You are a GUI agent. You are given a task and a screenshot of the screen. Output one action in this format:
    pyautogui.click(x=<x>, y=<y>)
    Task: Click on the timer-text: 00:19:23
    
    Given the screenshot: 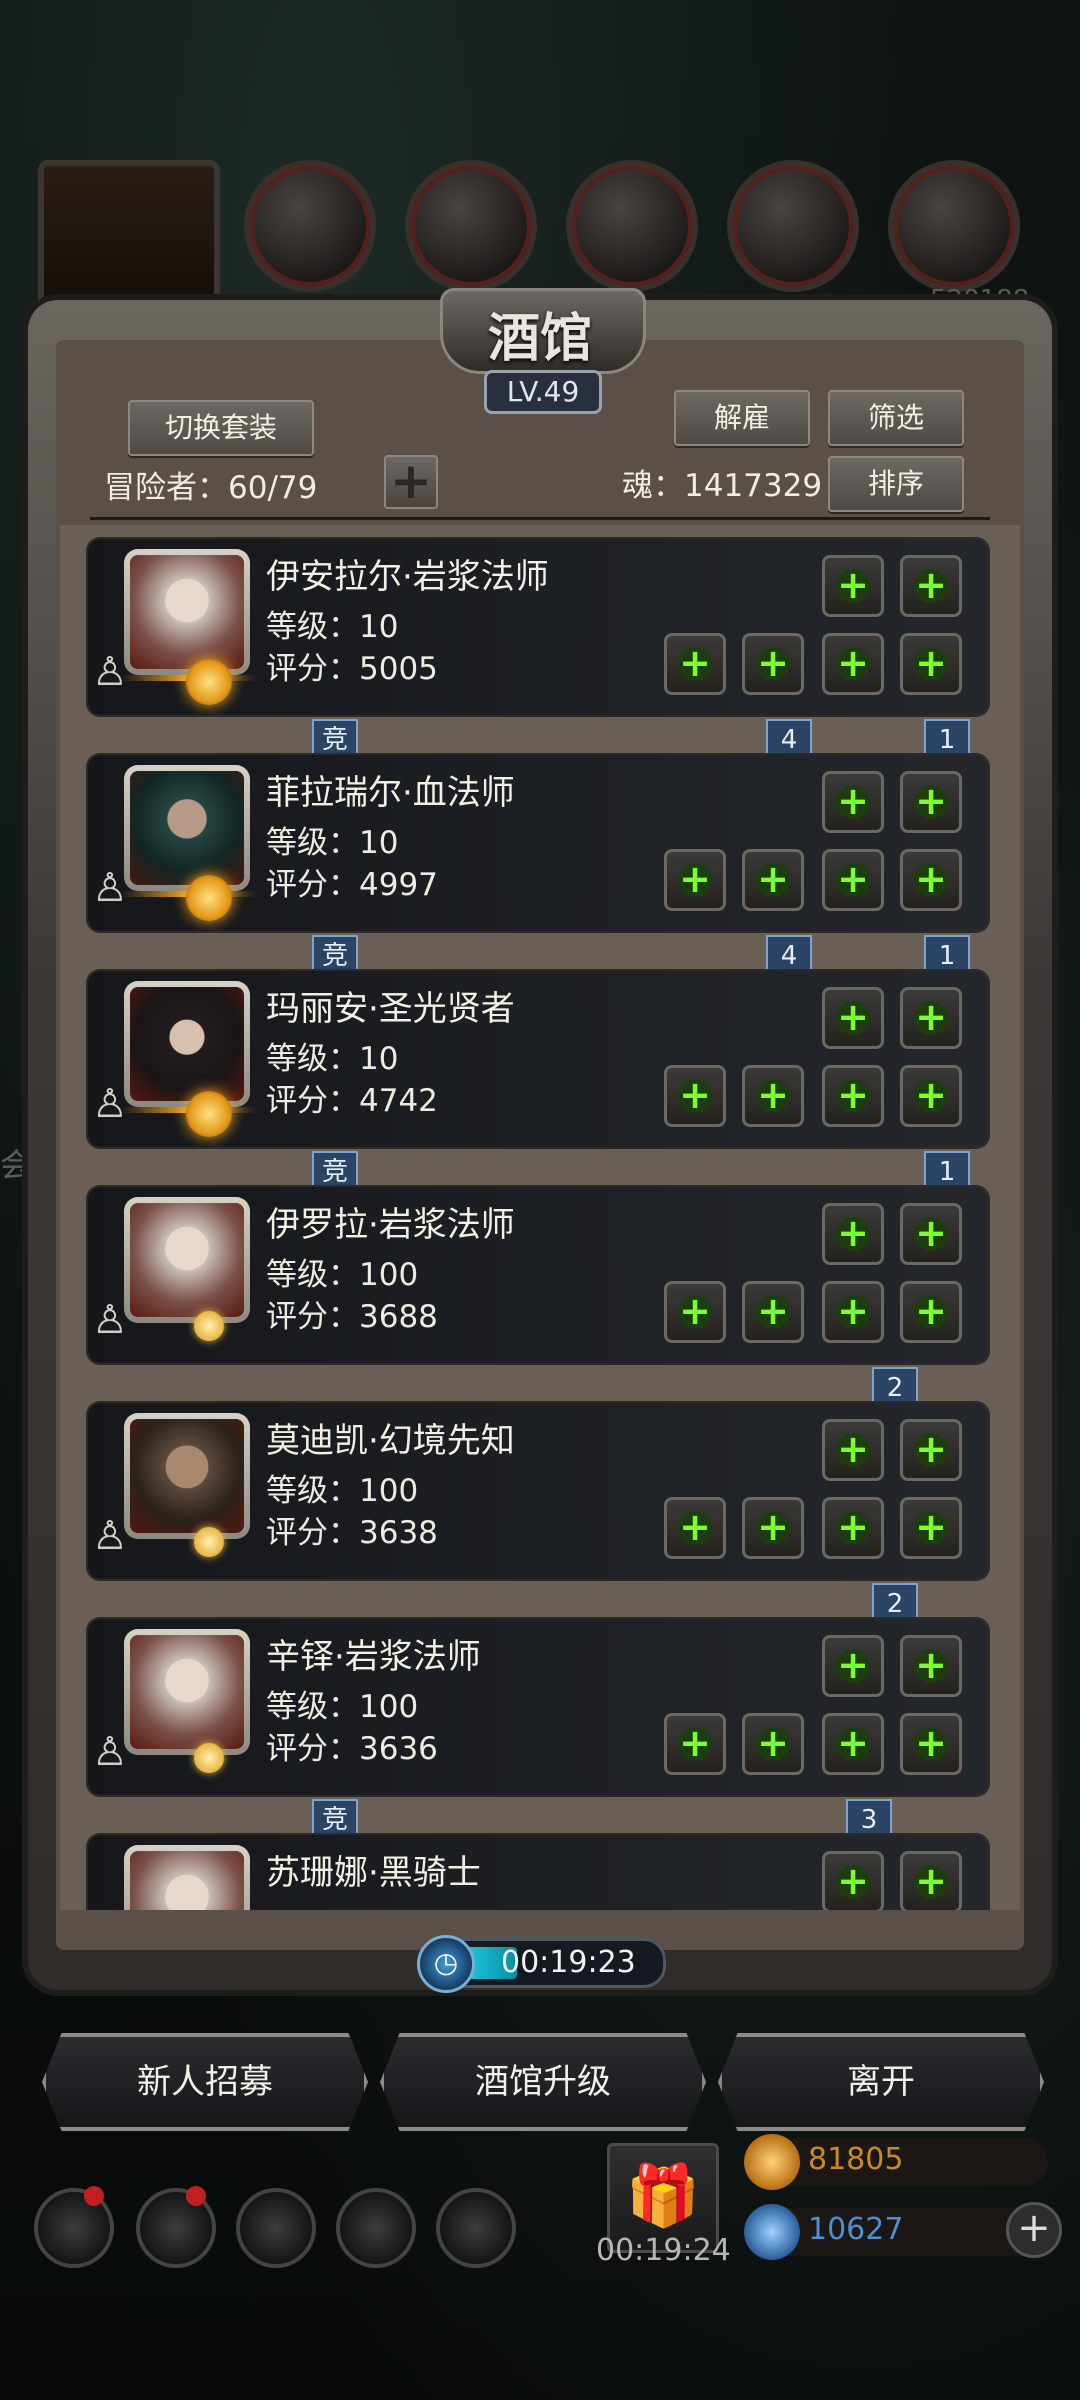 What is the action you would take?
    pyautogui.click(x=568, y=1962)
    